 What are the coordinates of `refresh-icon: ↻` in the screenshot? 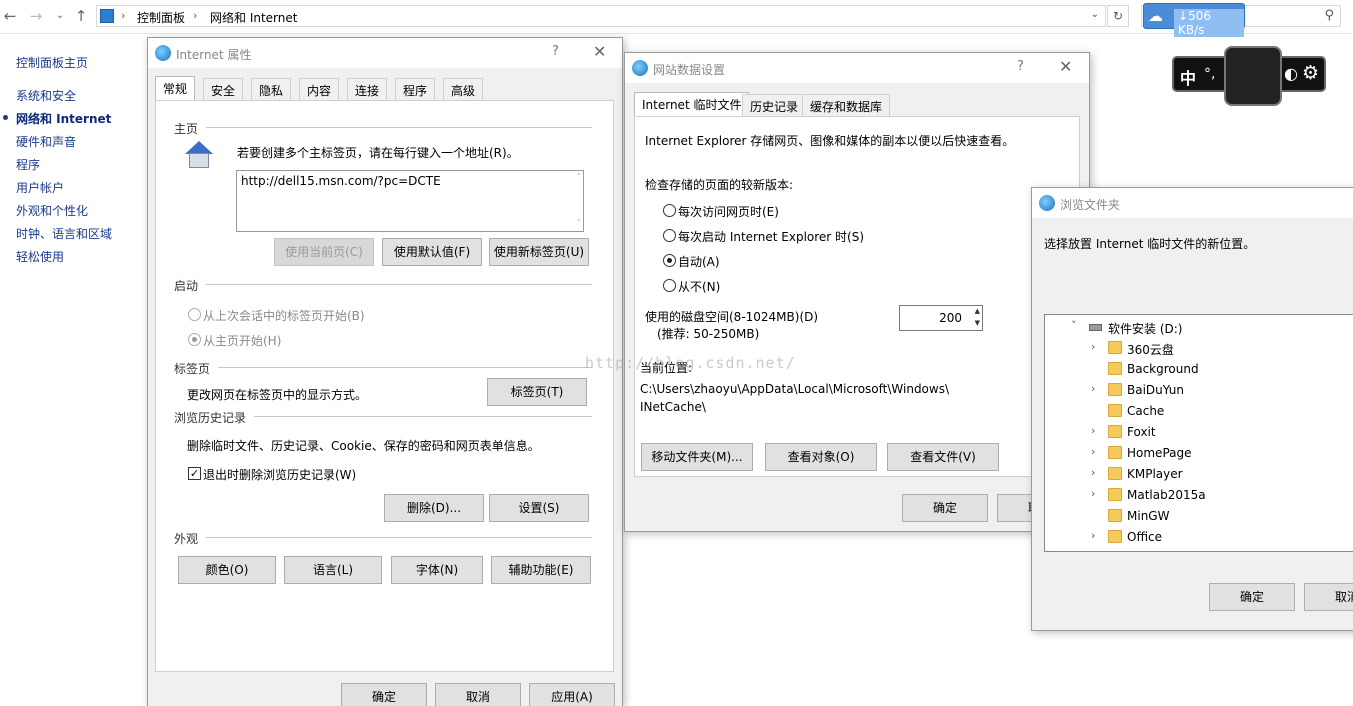 It's located at (1118, 16).